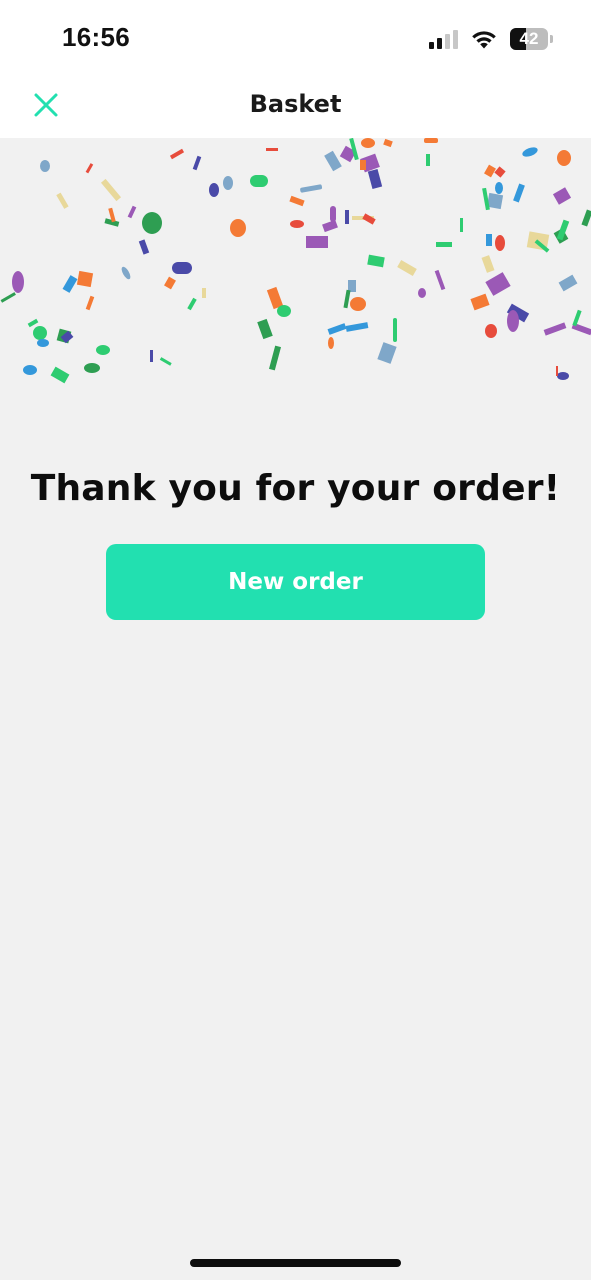 Image resolution: width=591 pixels, height=1280 pixels. What do you see at coordinates (295, 37) in the screenshot?
I see `status-bar: 16:56 42` at bounding box center [295, 37].